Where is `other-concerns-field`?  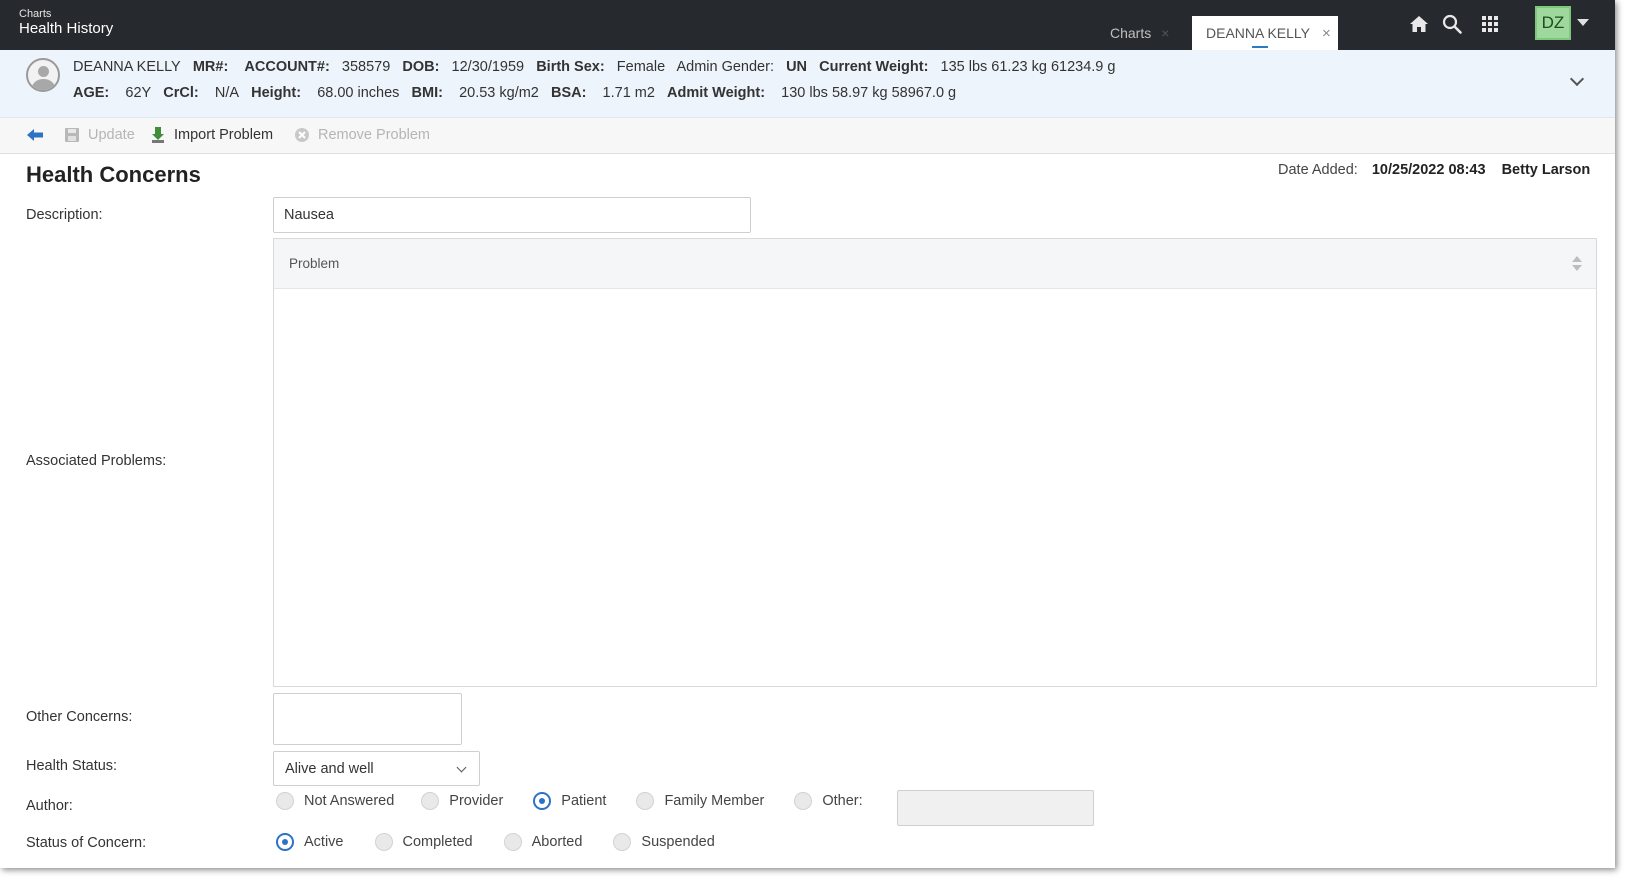
other-concerns-field is located at coordinates (367, 719).